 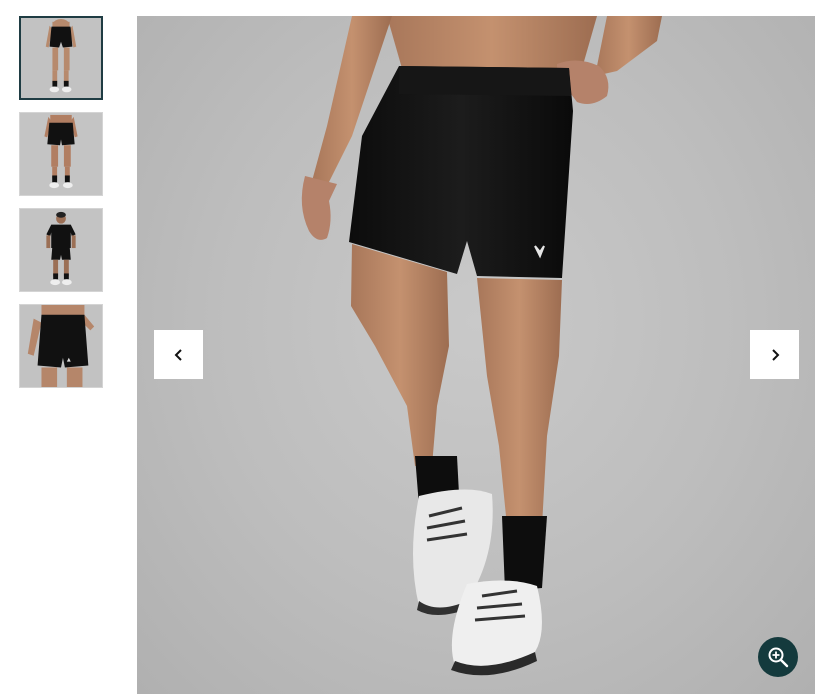 I want to click on zoom-in-icon, so click(x=778, y=657).